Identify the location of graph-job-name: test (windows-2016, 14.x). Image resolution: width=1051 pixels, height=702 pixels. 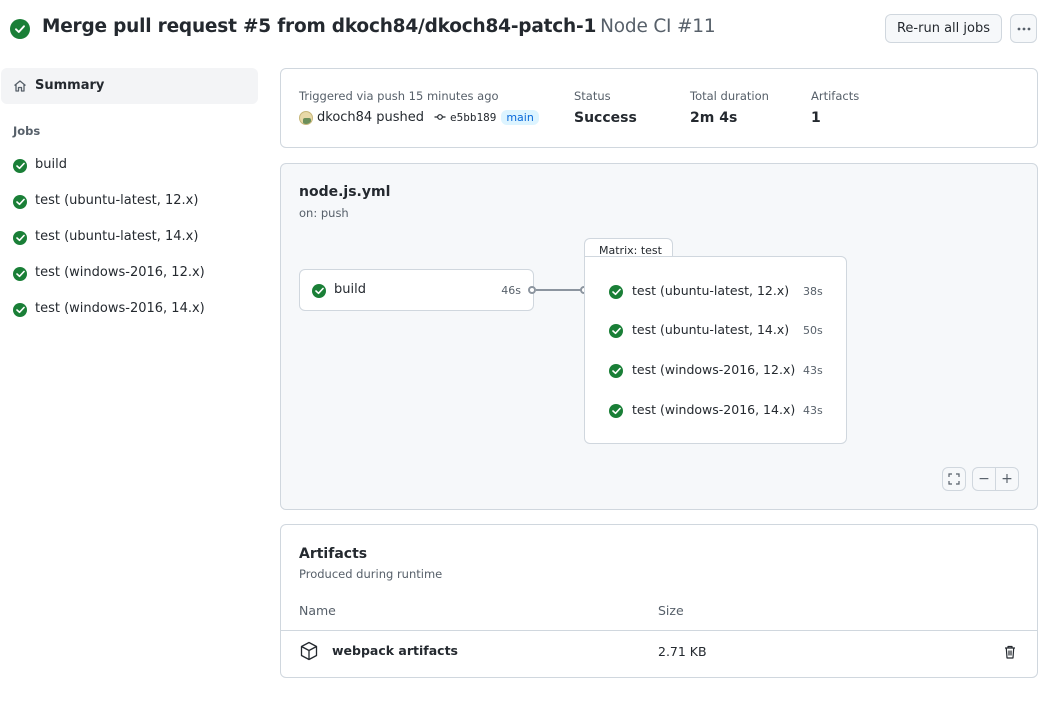
(714, 409).